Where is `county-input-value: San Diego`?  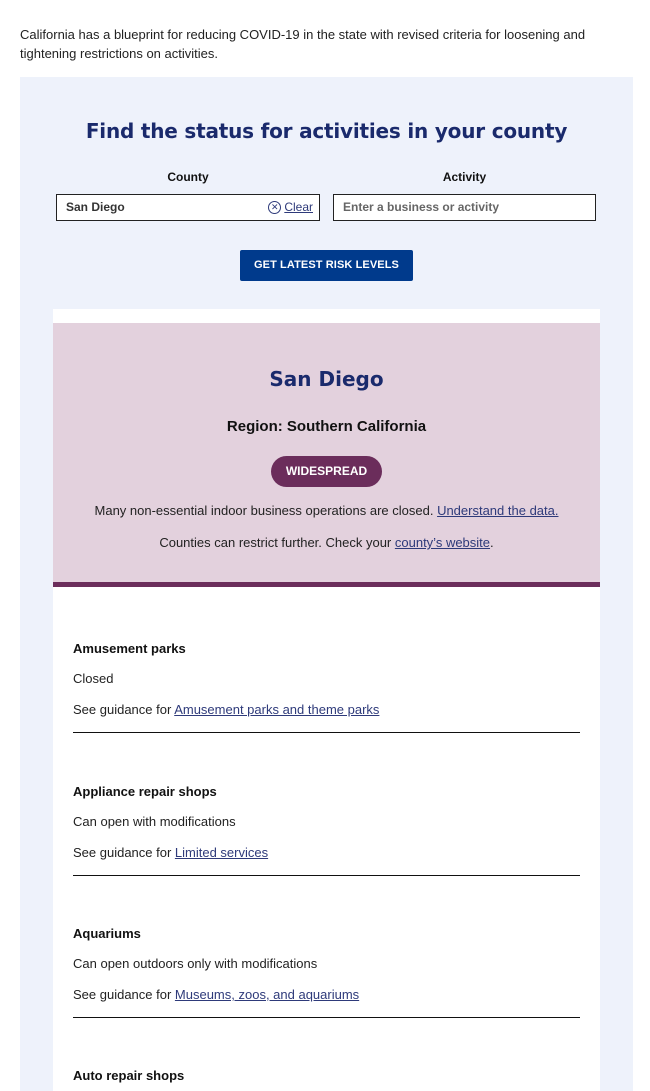
county-input-value: San Diego is located at coordinates (95, 207).